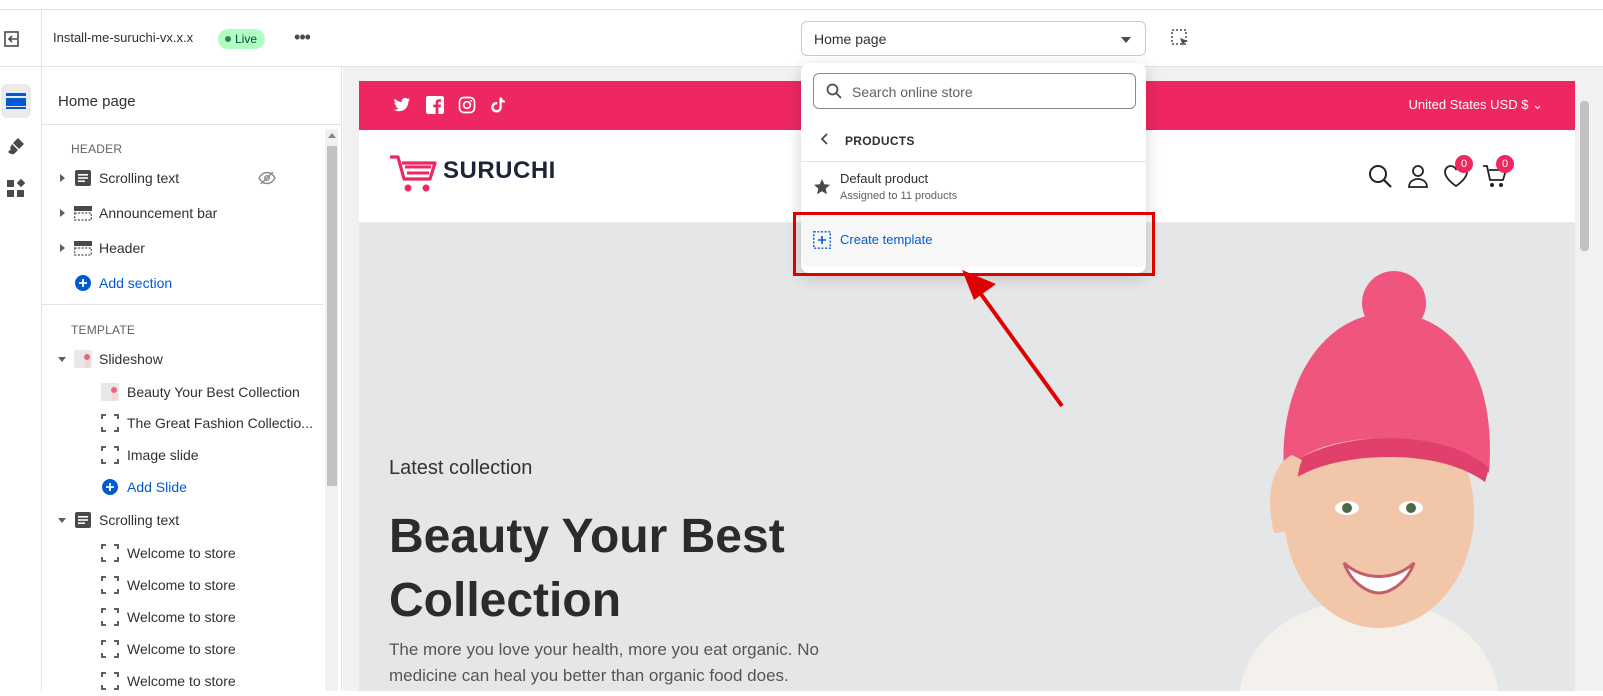  I want to click on account-icon, so click(1418, 176).